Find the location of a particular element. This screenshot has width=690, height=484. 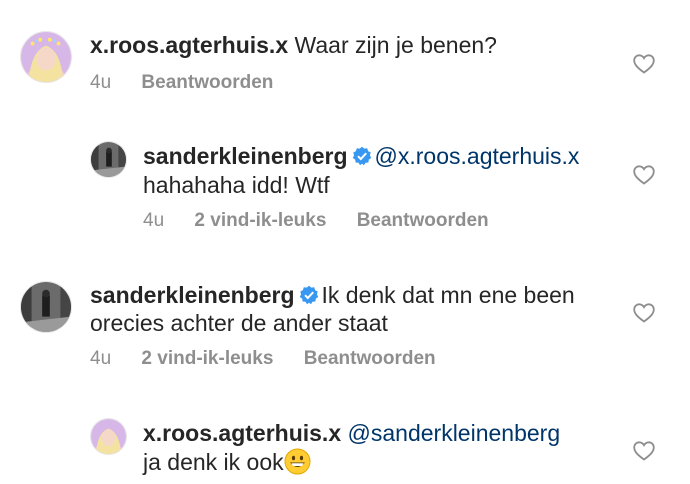

comment-text: hahahaha idd! Wtf is located at coordinates (236, 185).